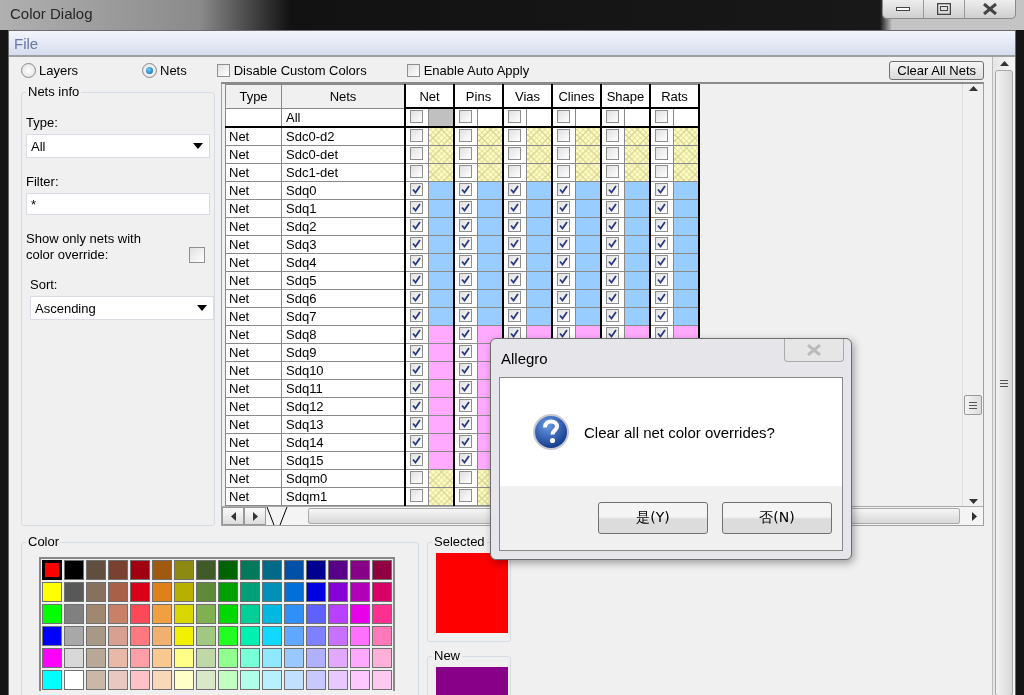  I want to click on radio-label: Layers, so click(59, 70).